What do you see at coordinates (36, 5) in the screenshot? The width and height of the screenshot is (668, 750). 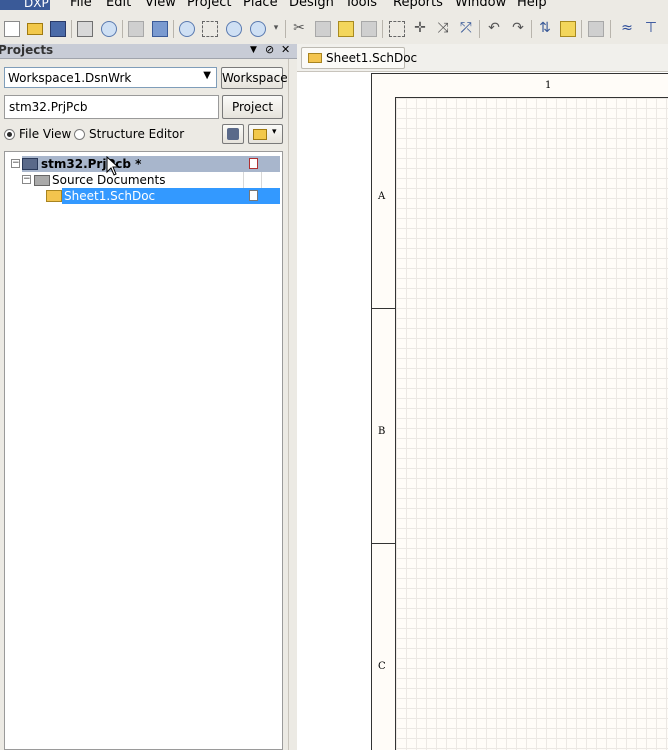 I see `dxp-menu-label: DXP` at bounding box center [36, 5].